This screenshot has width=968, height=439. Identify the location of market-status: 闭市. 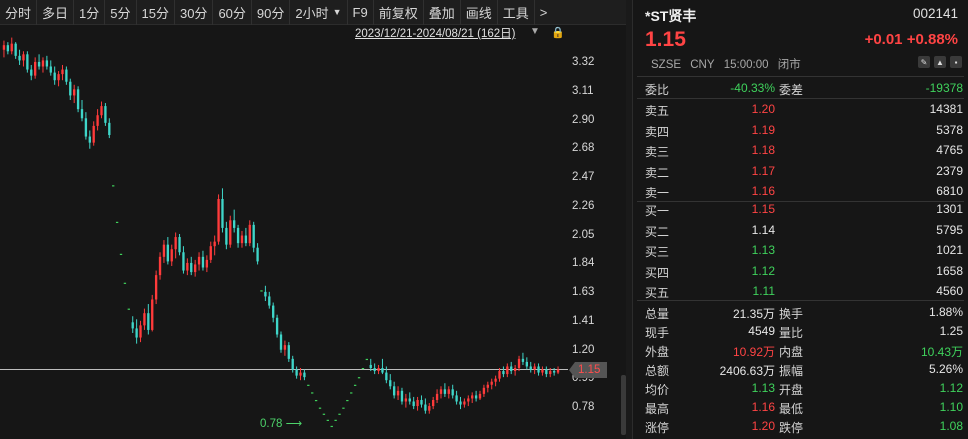
(789, 65).